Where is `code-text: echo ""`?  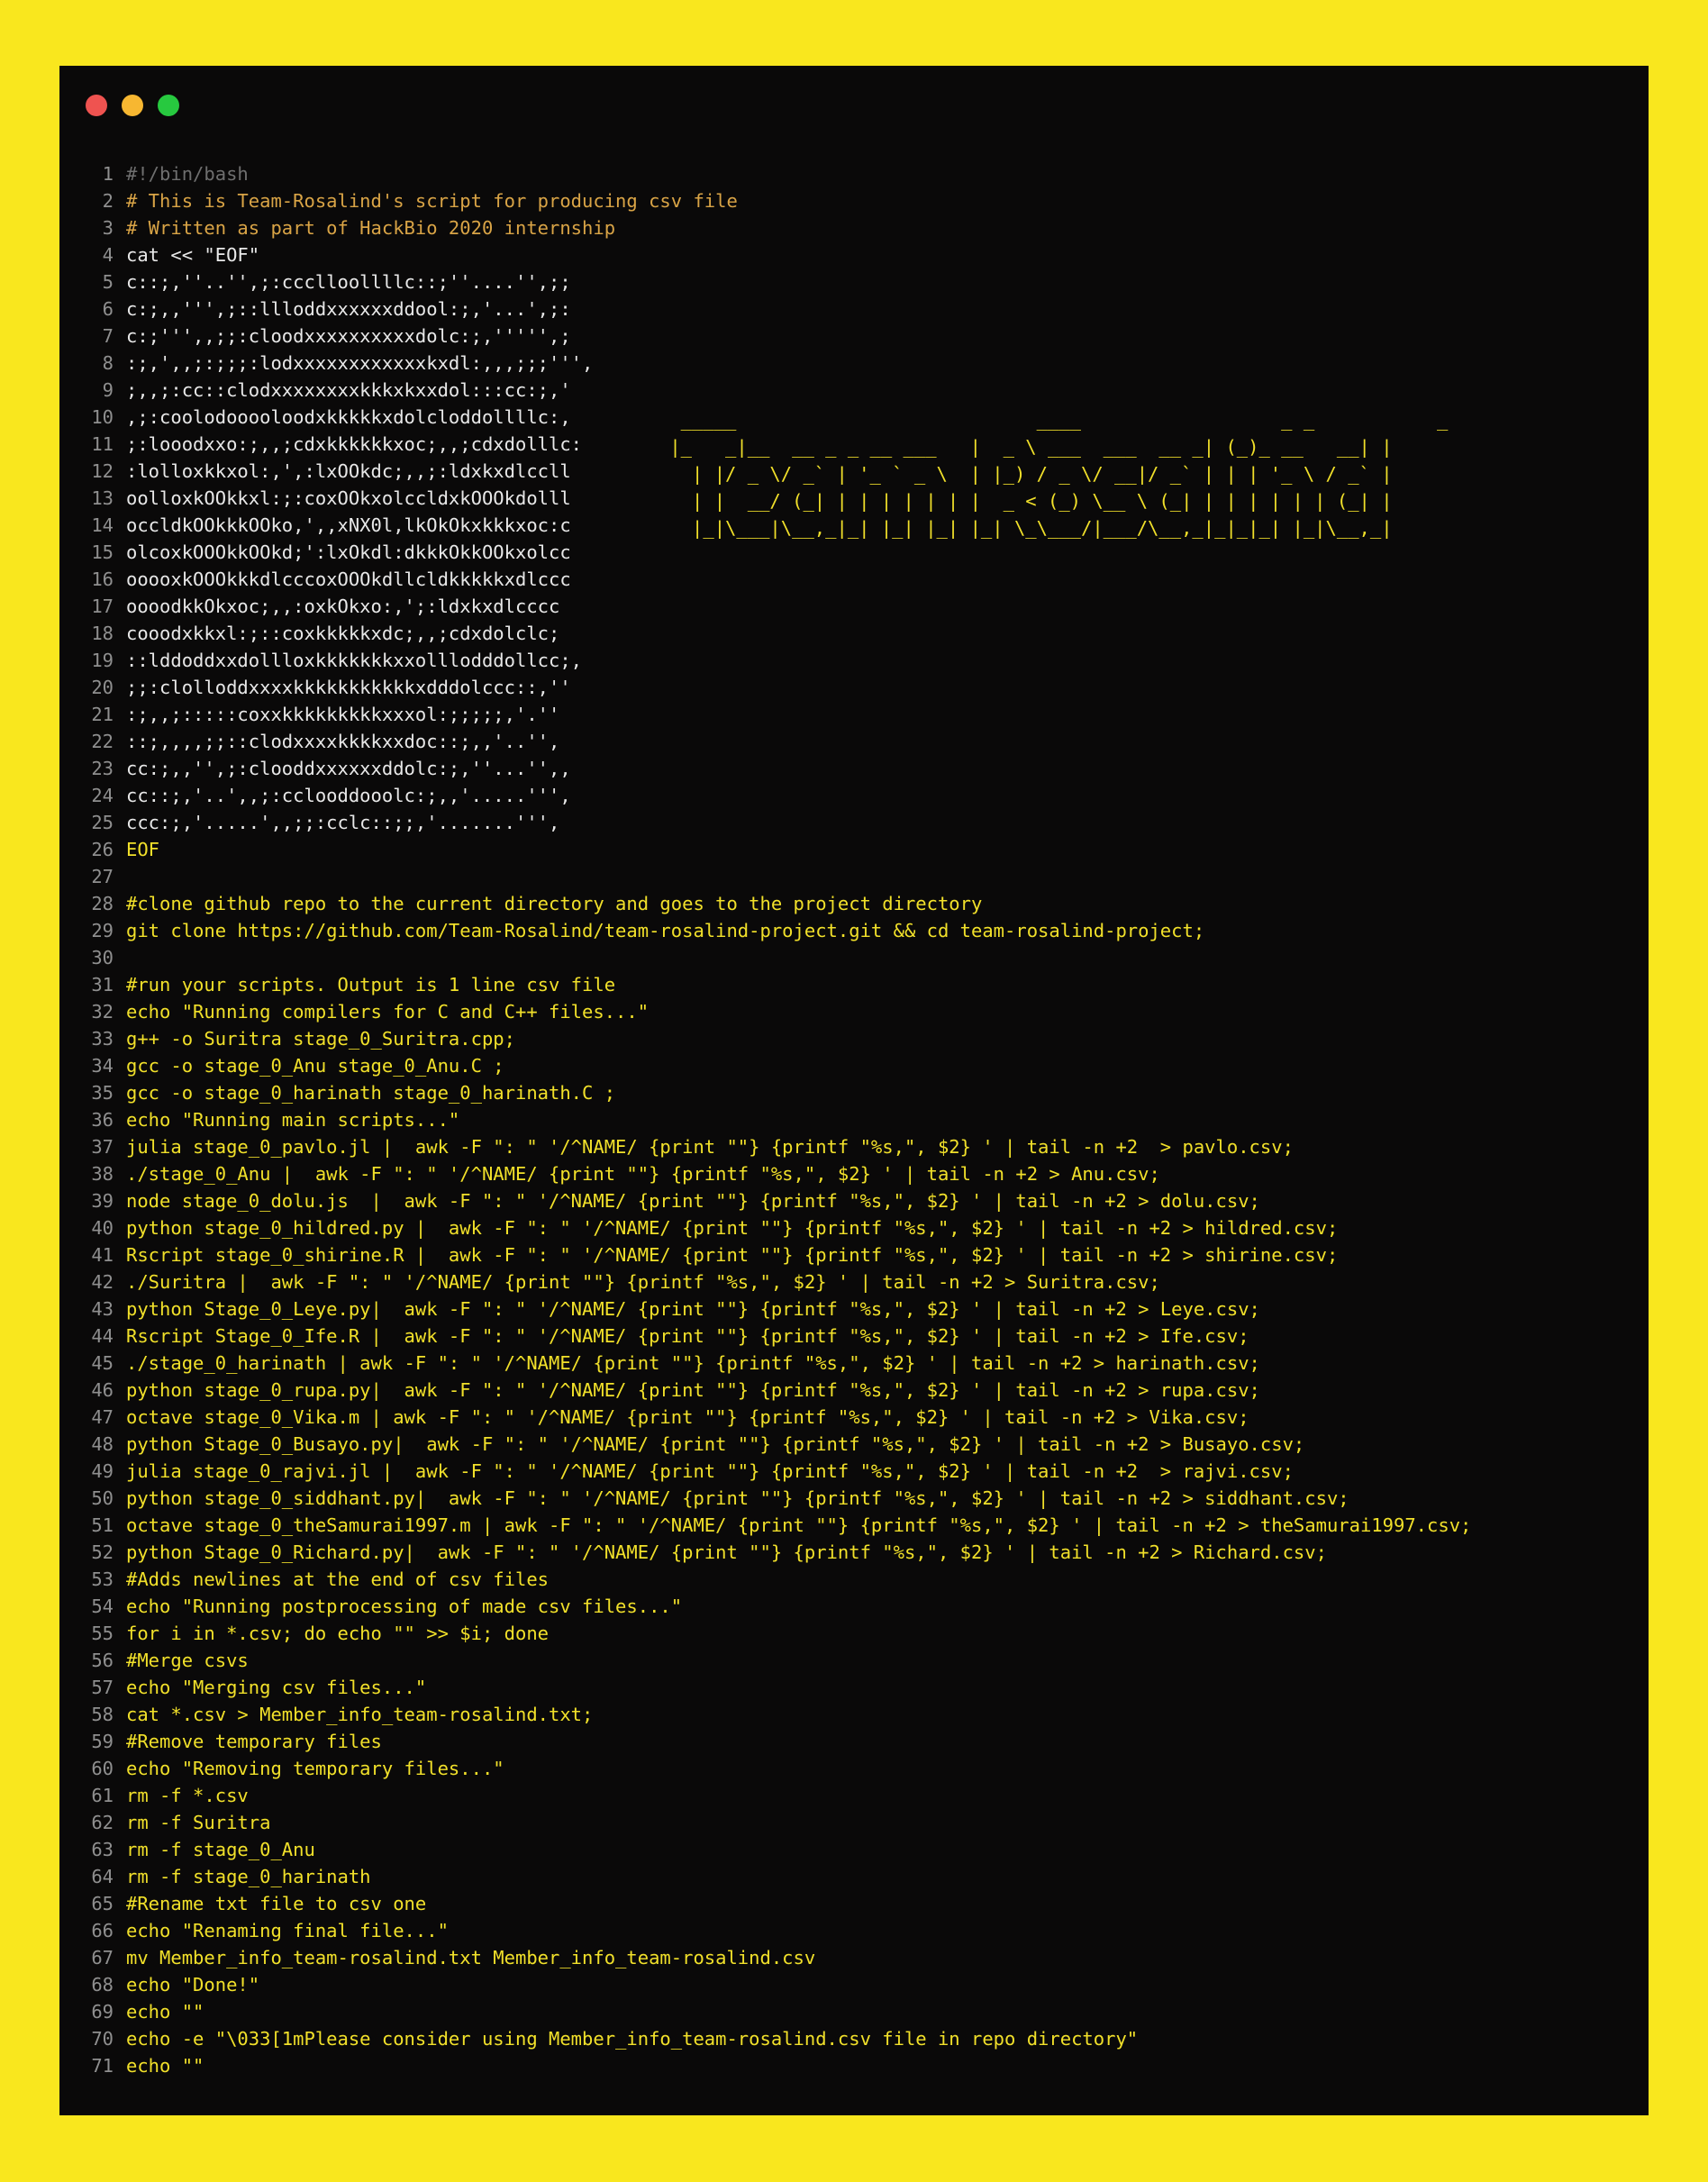 code-text: echo "" is located at coordinates (165, 2066).